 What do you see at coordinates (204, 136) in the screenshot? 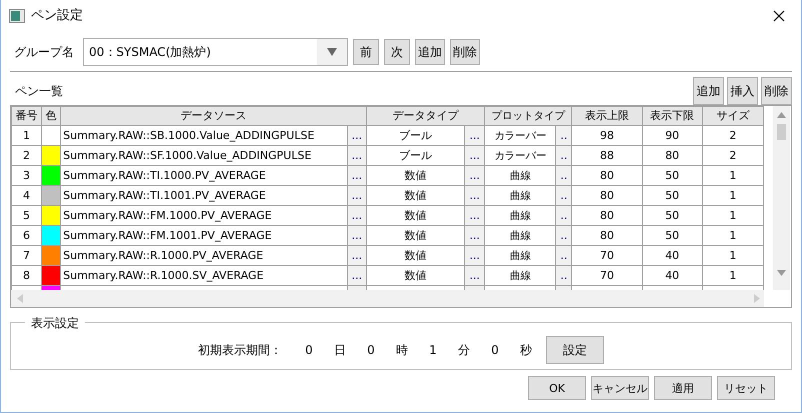
I see `table-cell: Summary.RAW::SB.1000.Value_ADDINGPULSE` at bounding box center [204, 136].